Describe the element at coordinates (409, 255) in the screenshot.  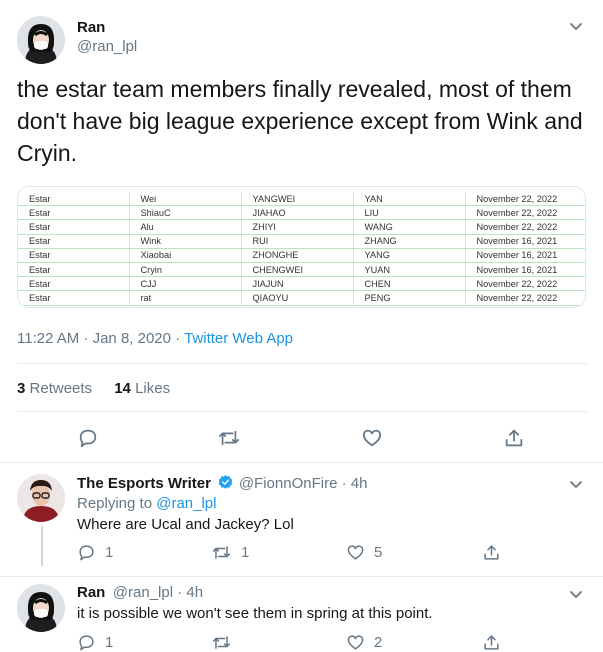
I see `table-cell: YANG` at that location.